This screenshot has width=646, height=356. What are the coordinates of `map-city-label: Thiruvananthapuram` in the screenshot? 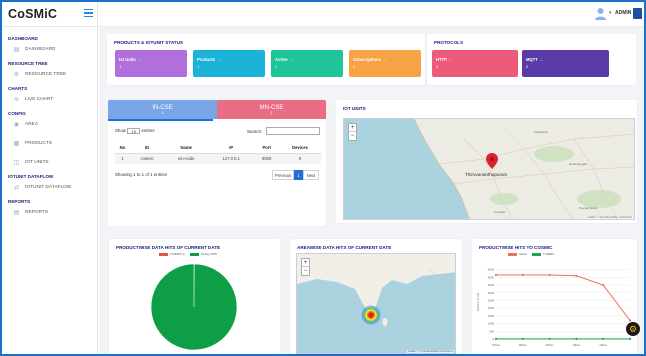 It's located at (486, 174).